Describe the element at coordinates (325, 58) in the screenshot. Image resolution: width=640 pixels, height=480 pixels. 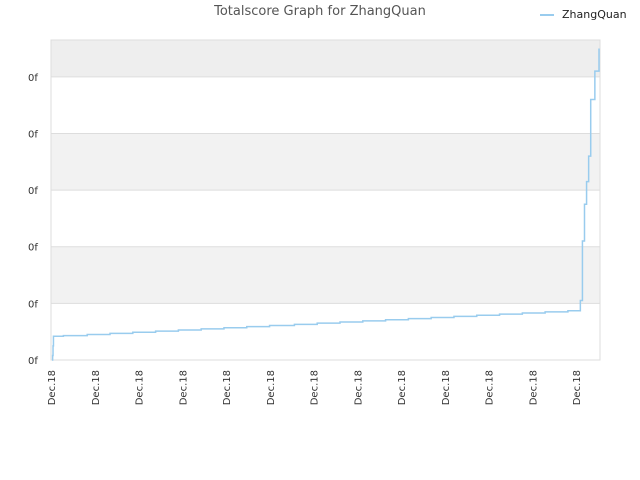
I see `grid-band-top` at that location.